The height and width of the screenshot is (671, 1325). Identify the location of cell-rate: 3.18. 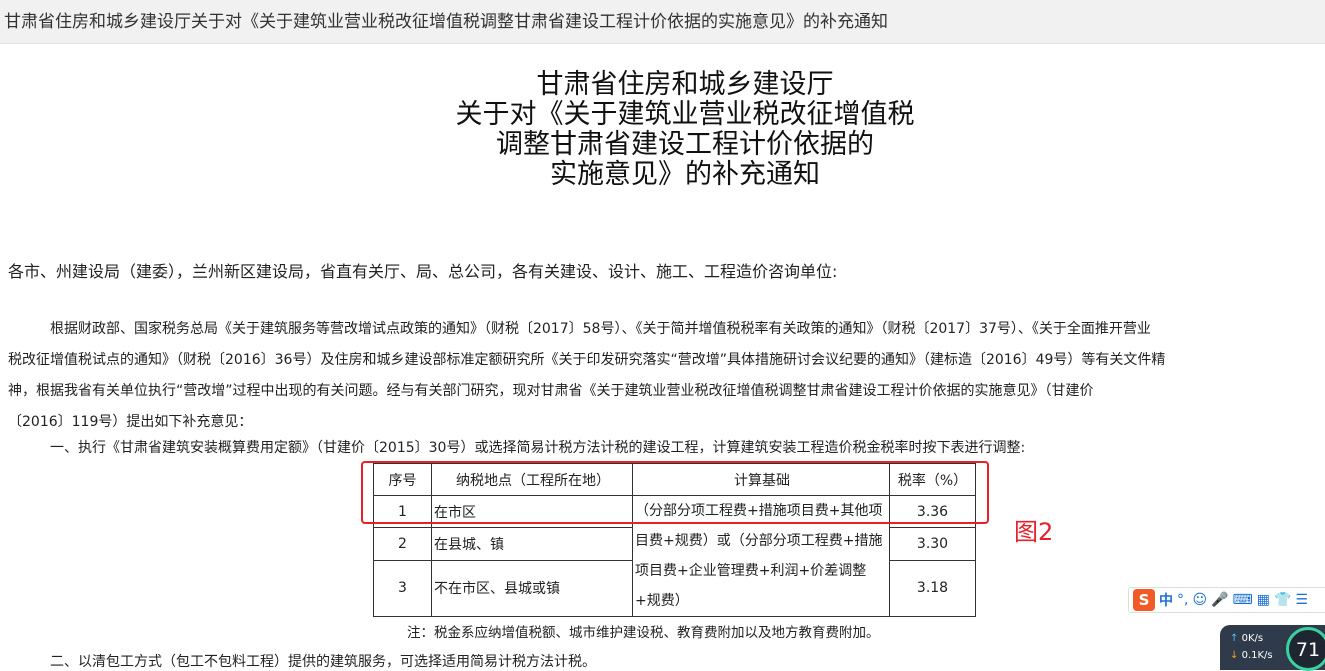
(932, 588).